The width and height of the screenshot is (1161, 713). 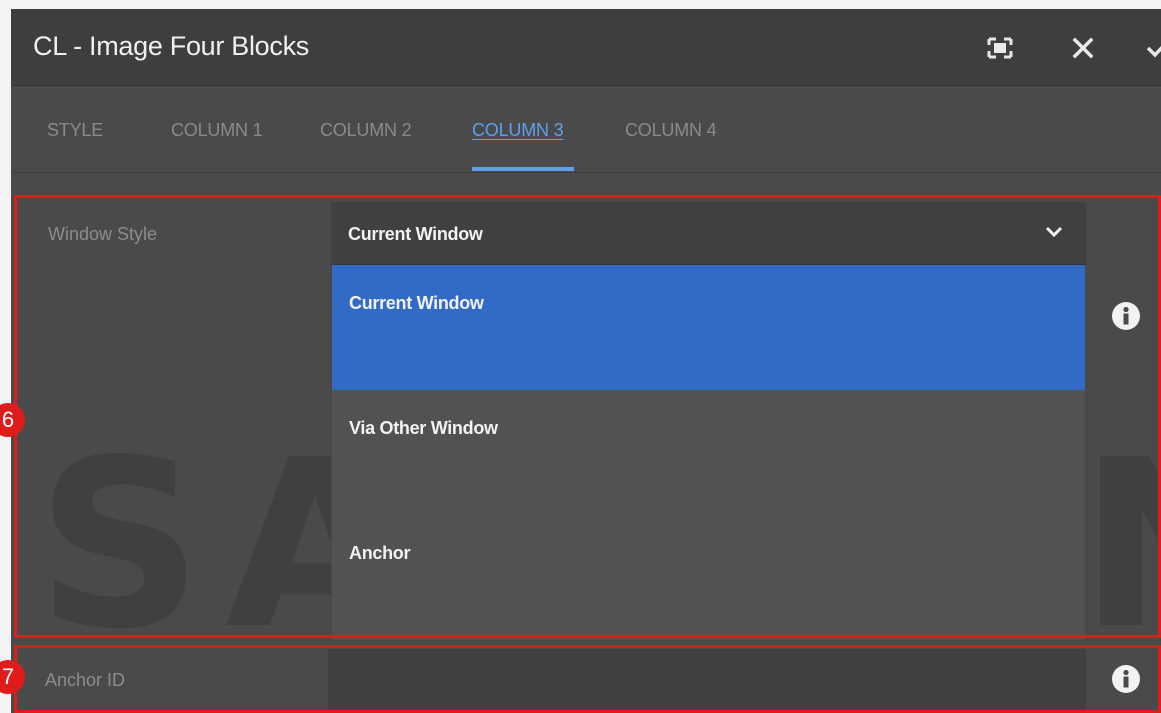 What do you see at coordinates (415, 234) in the screenshot?
I see `window-style-selected-value: Current Window` at bounding box center [415, 234].